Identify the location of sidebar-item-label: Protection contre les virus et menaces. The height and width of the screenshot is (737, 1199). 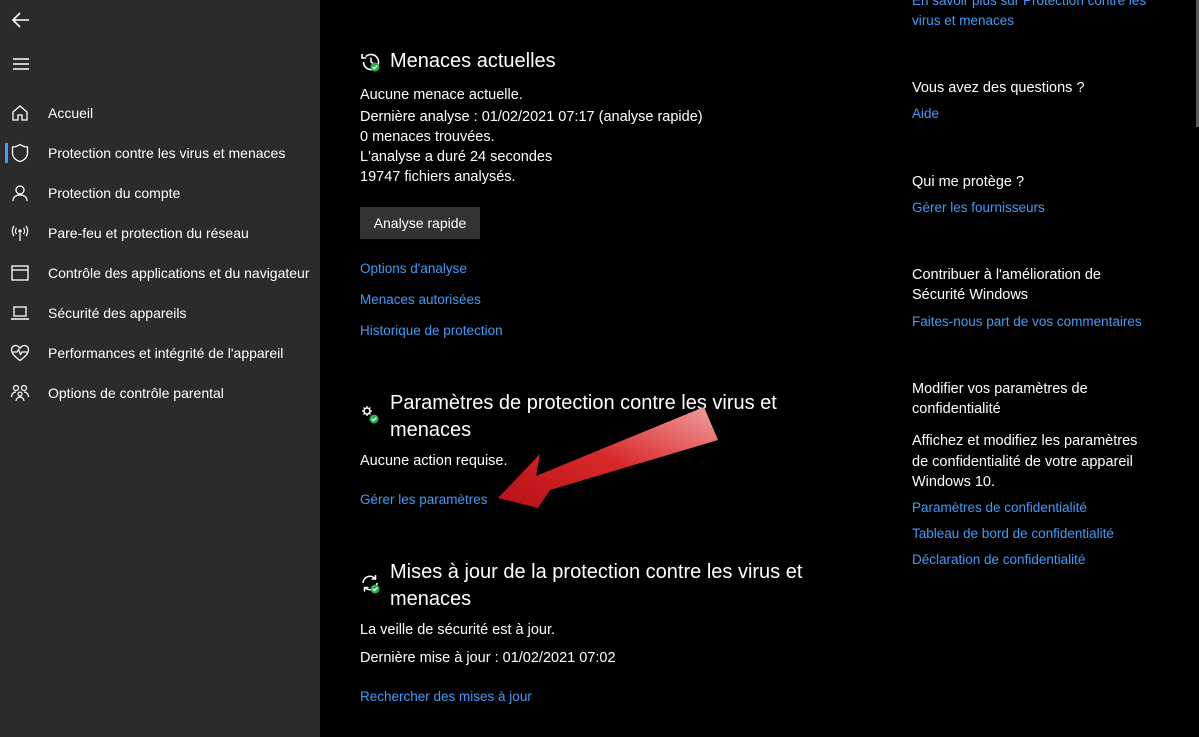
(167, 153).